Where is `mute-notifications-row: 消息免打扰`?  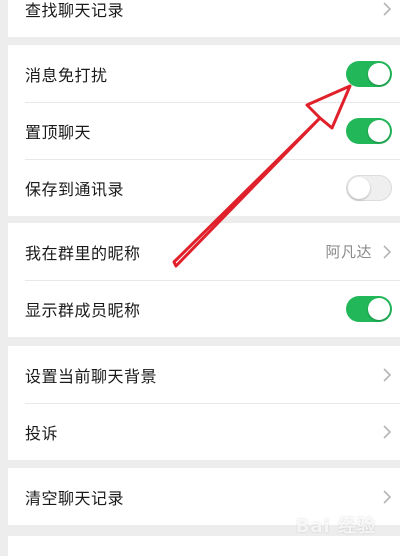 mute-notifications-row: 消息免打扰 is located at coordinates (204, 73).